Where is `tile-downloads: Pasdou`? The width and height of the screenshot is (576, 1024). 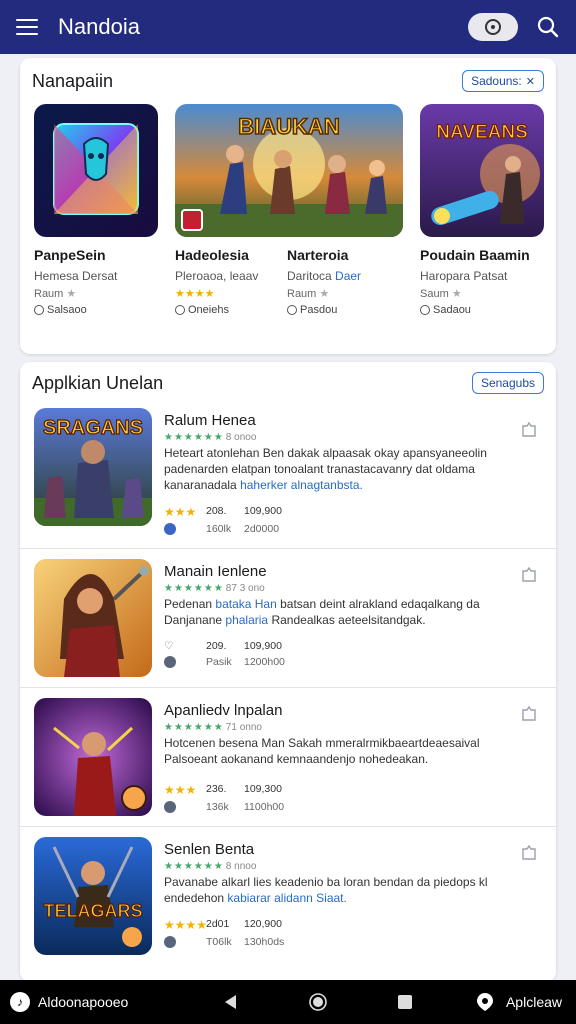 tile-downloads: Pasdou is located at coordinates (343, 310).